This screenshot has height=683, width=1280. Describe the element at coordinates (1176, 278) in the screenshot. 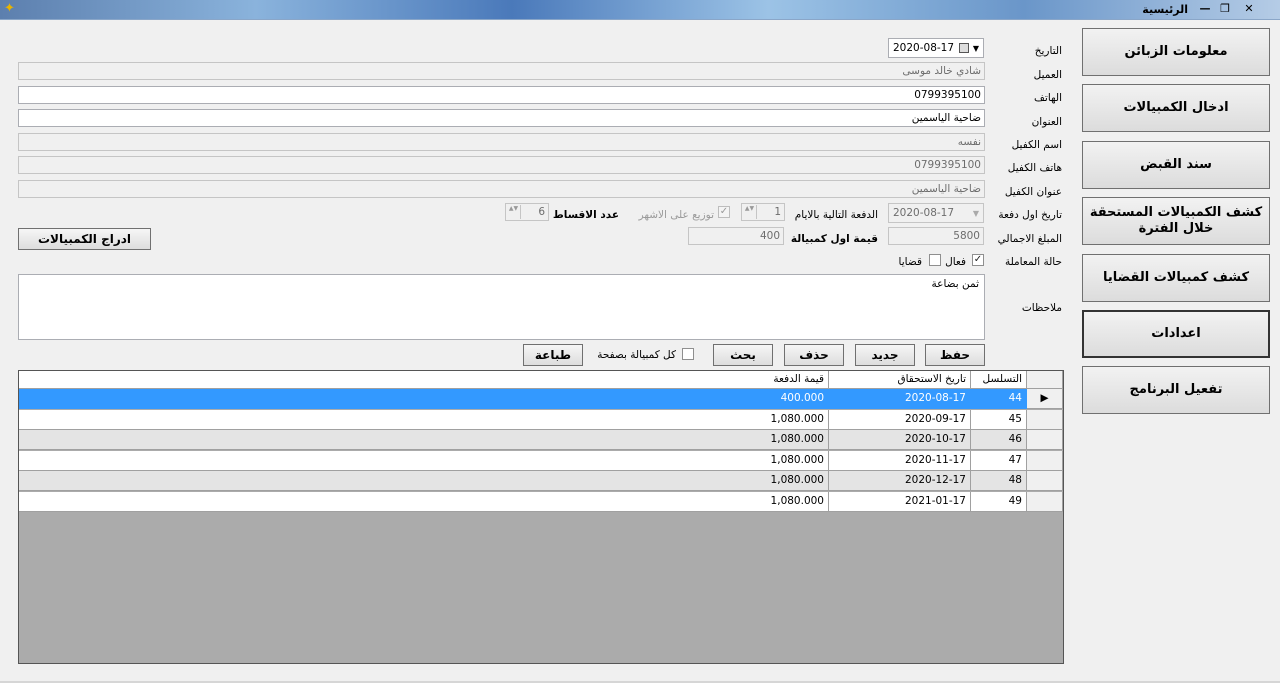

I see `nav-lawsuit-bills-report-button: كشف كمبيالات القضايا` at that location.